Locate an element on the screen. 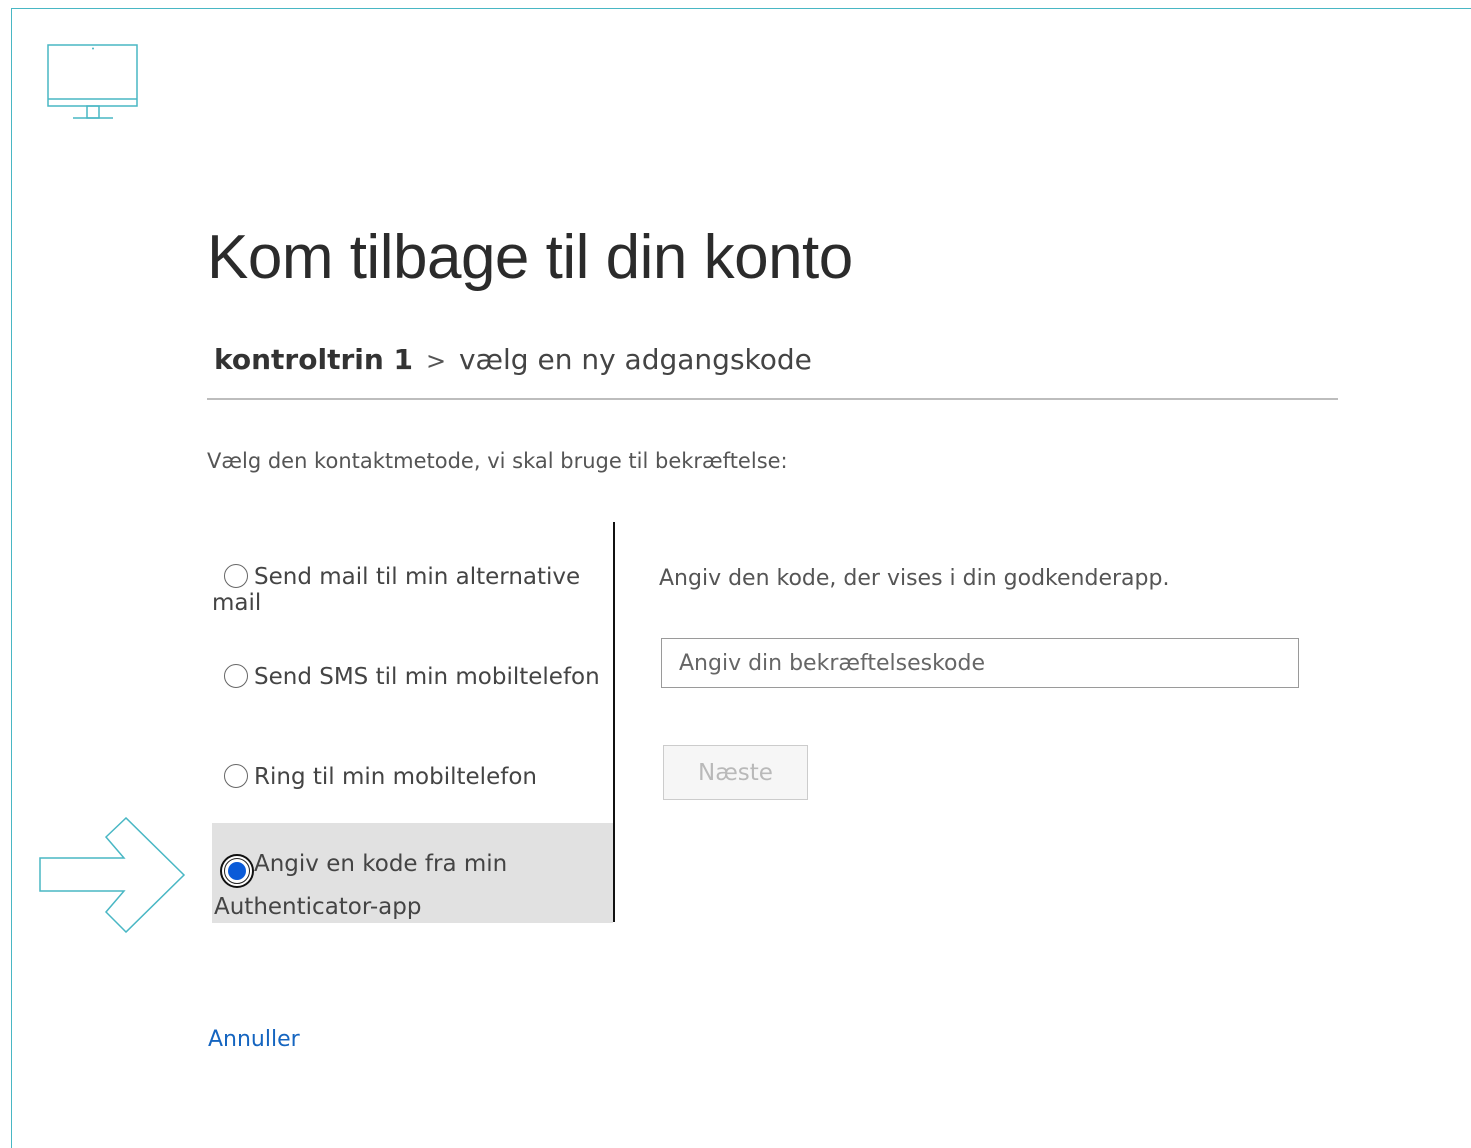 The width and height of the screenshot is (1471, 1148). breadcrumb-current-step: kontroltrin 1 is located at coordinates (314, 359).